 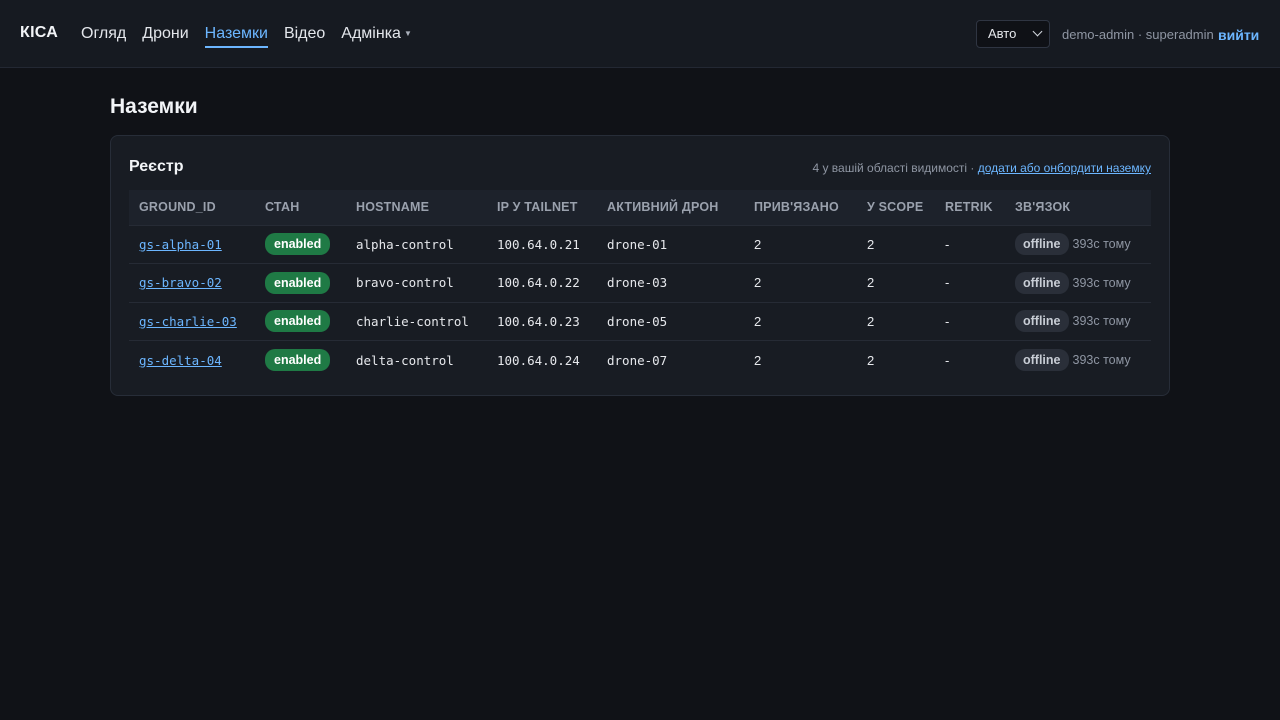 I want to click on user-info: demo-admin · superadmin, so click(x=1138, y=34).